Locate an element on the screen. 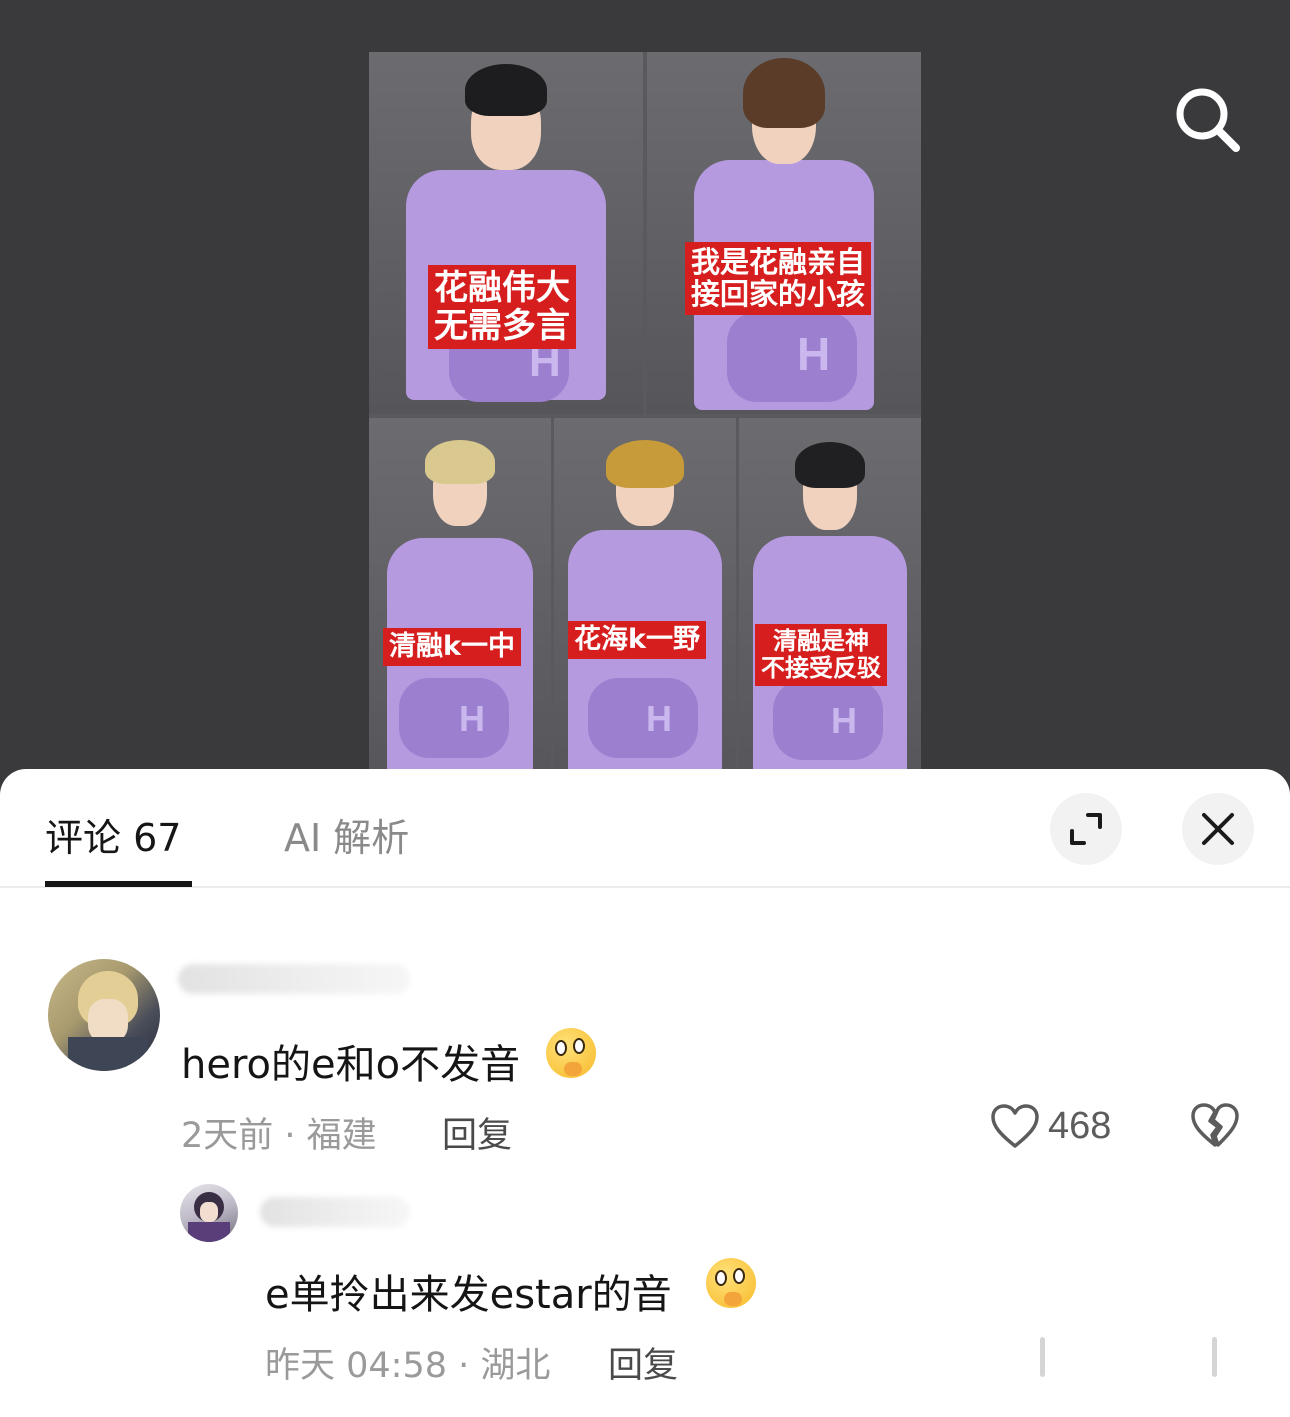 The width and height of the screenshot is (1290, 1417). search-button is located at coordinates (1207, 119).